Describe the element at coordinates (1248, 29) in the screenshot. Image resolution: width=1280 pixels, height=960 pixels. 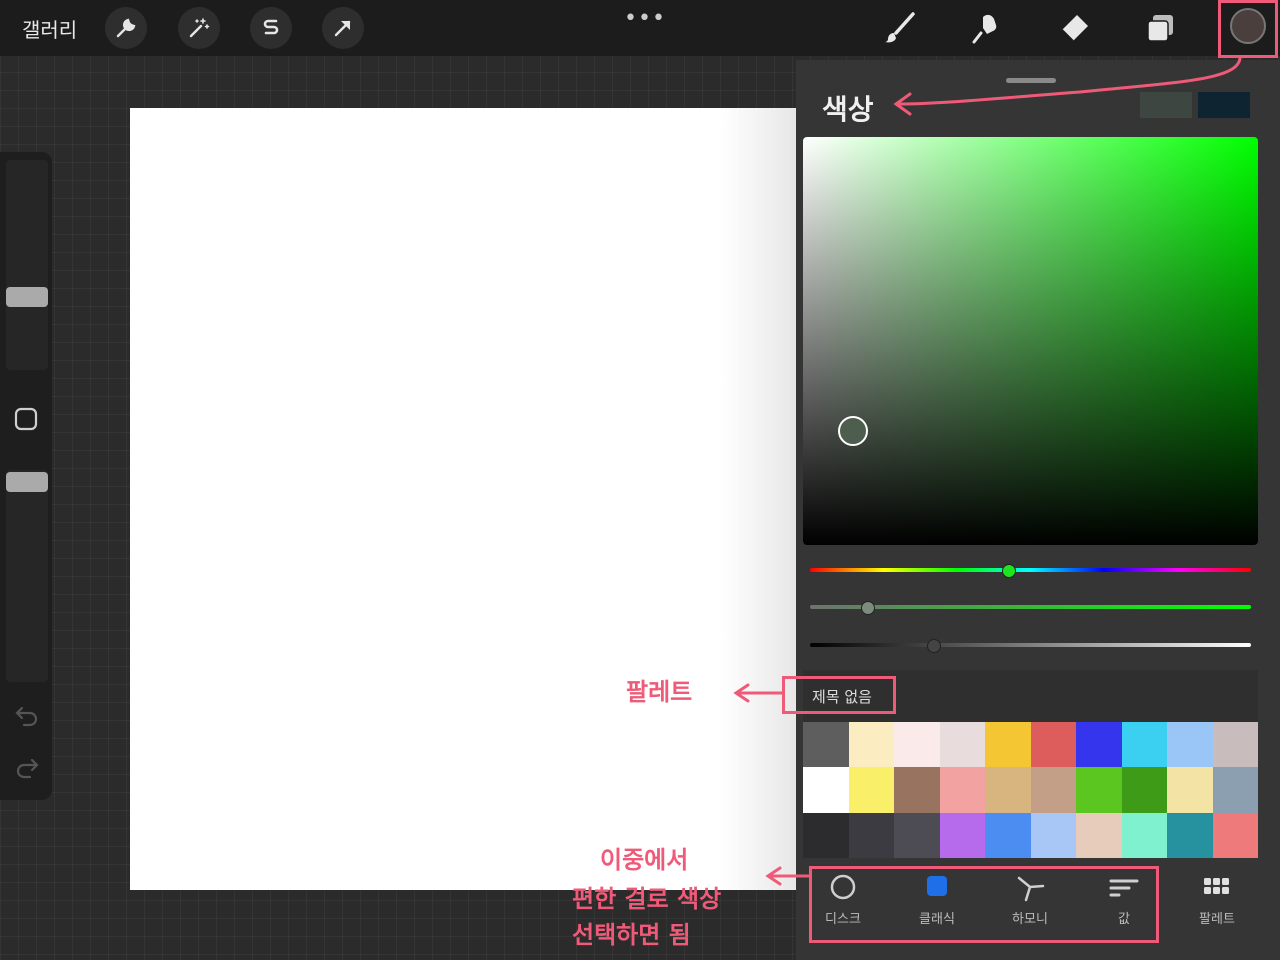
I see `annotation-box-color-button` at that location.